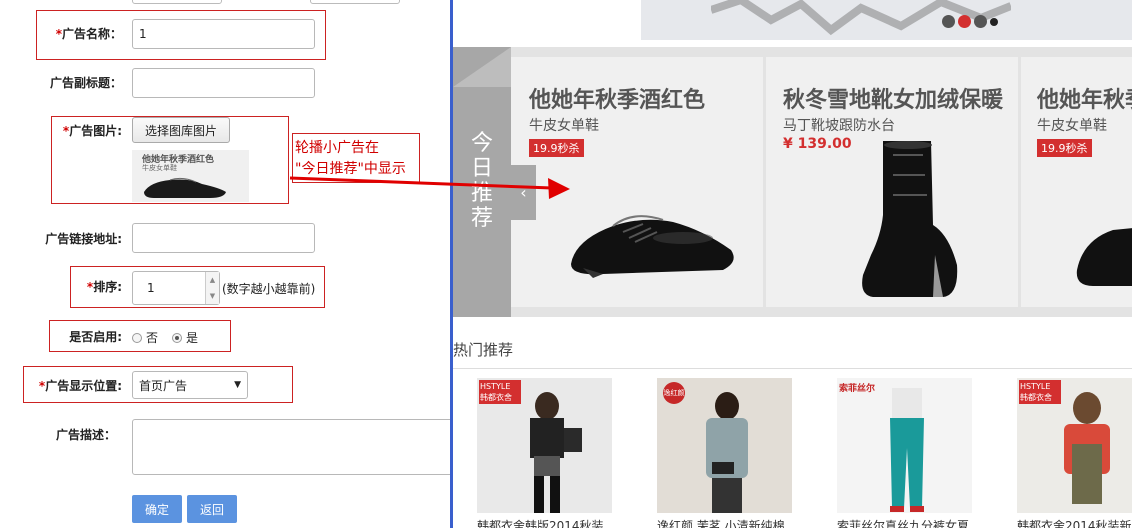 This screenshot has width=1132, height=528. Describe the element at coordinates (85, 83) in the screenshot. I see `subtitle-label: 广告副标题：` at that location.